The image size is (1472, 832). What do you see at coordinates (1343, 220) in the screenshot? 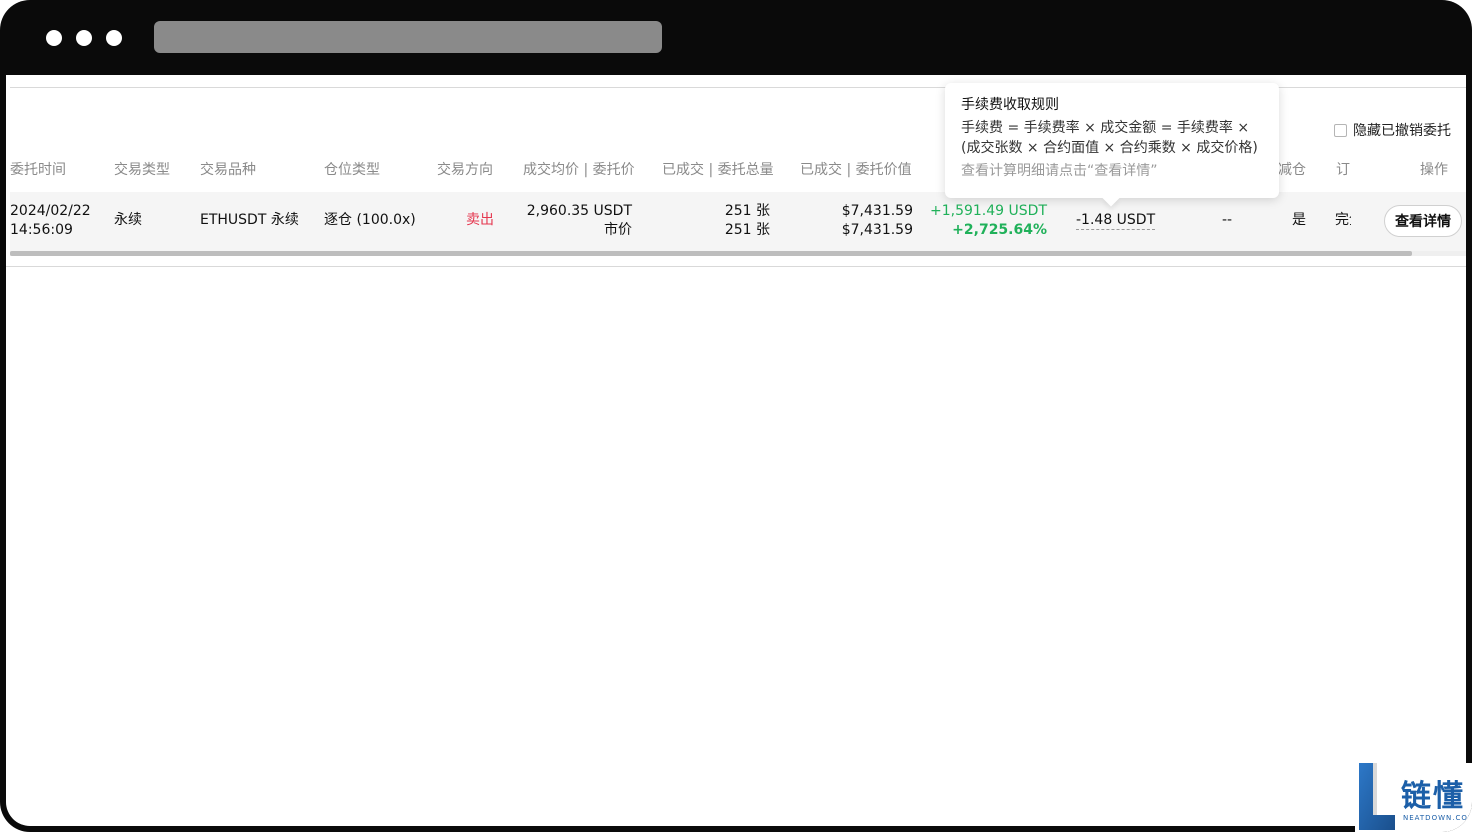
I see `cell-status: 完全` at bounding box center [1343, 220].